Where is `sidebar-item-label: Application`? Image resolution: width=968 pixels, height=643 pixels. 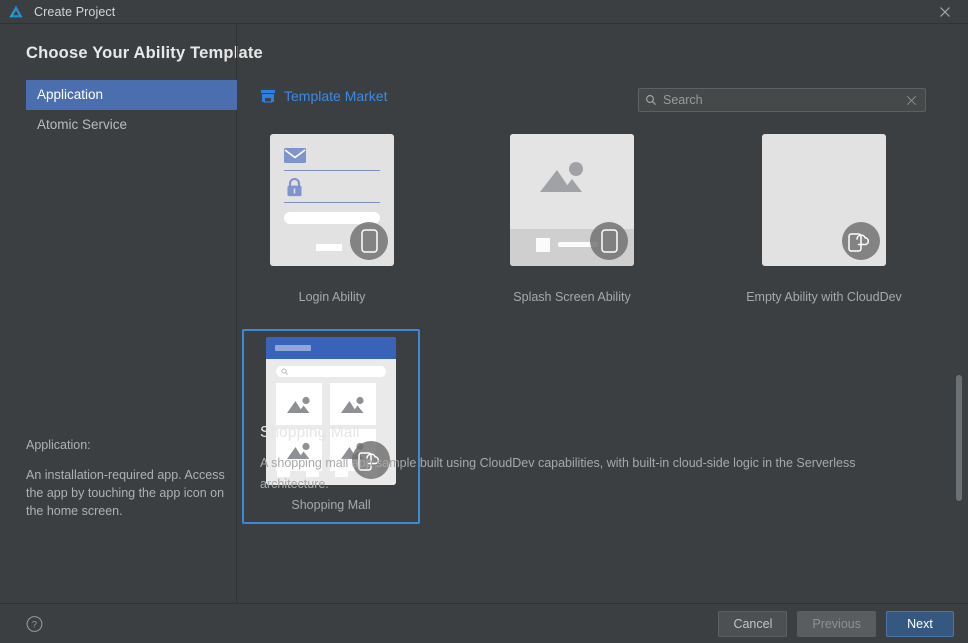 sidebar-item-label: Application is located at coordinates (70, 94).